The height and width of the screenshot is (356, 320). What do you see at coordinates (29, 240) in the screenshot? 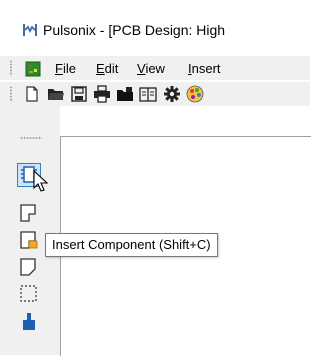
I see `insert-component-orange-icon` at bounding box center [29, 240].